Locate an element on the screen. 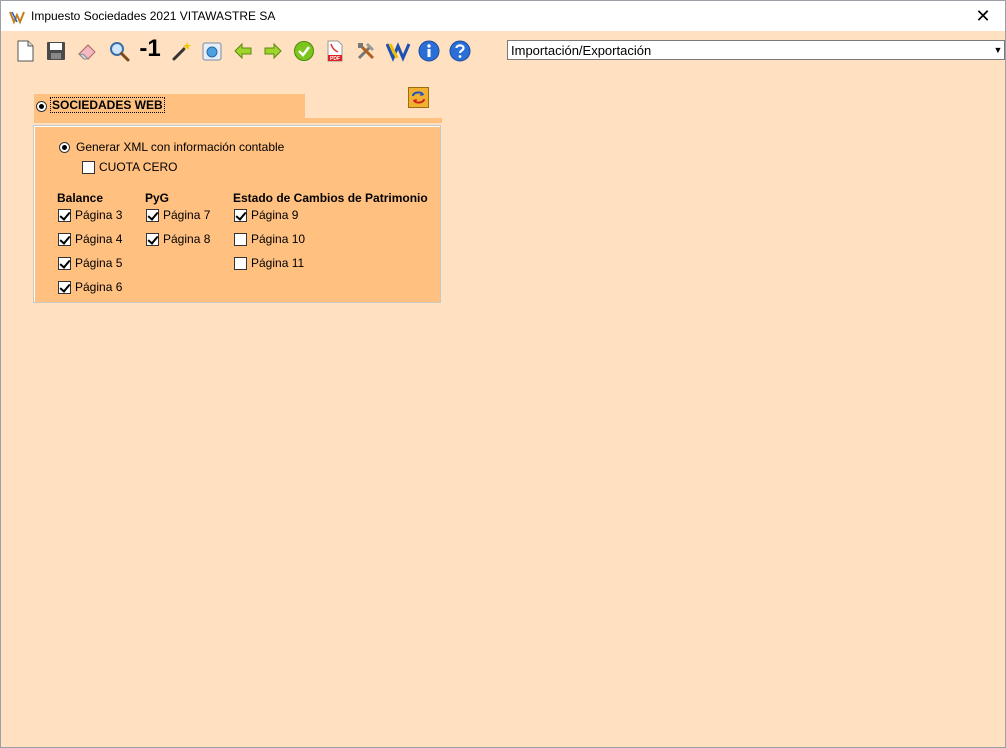 The width and height of the screenshot is (1006, 748). magnifier-icon is located at coordinates (119, 51).